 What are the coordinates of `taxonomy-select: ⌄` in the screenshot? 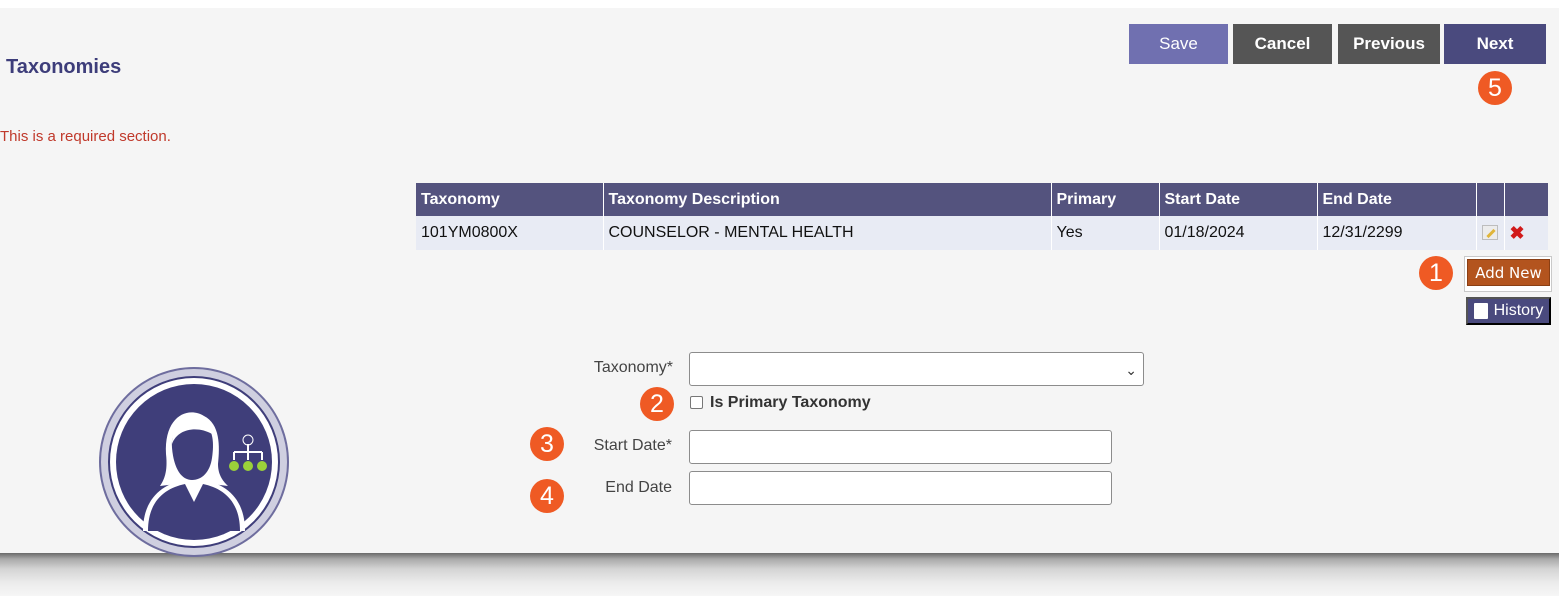 It's located at (916, 369).